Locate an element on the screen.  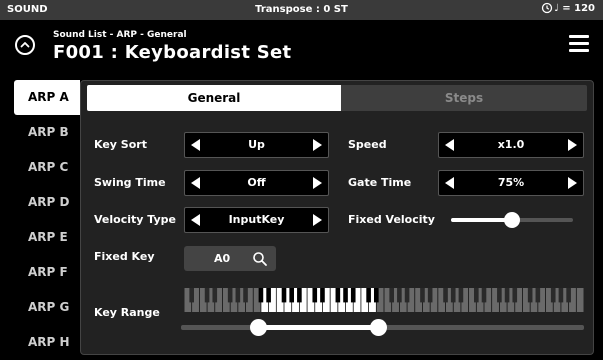
key-range-slider is located at coordinates (382, 327).